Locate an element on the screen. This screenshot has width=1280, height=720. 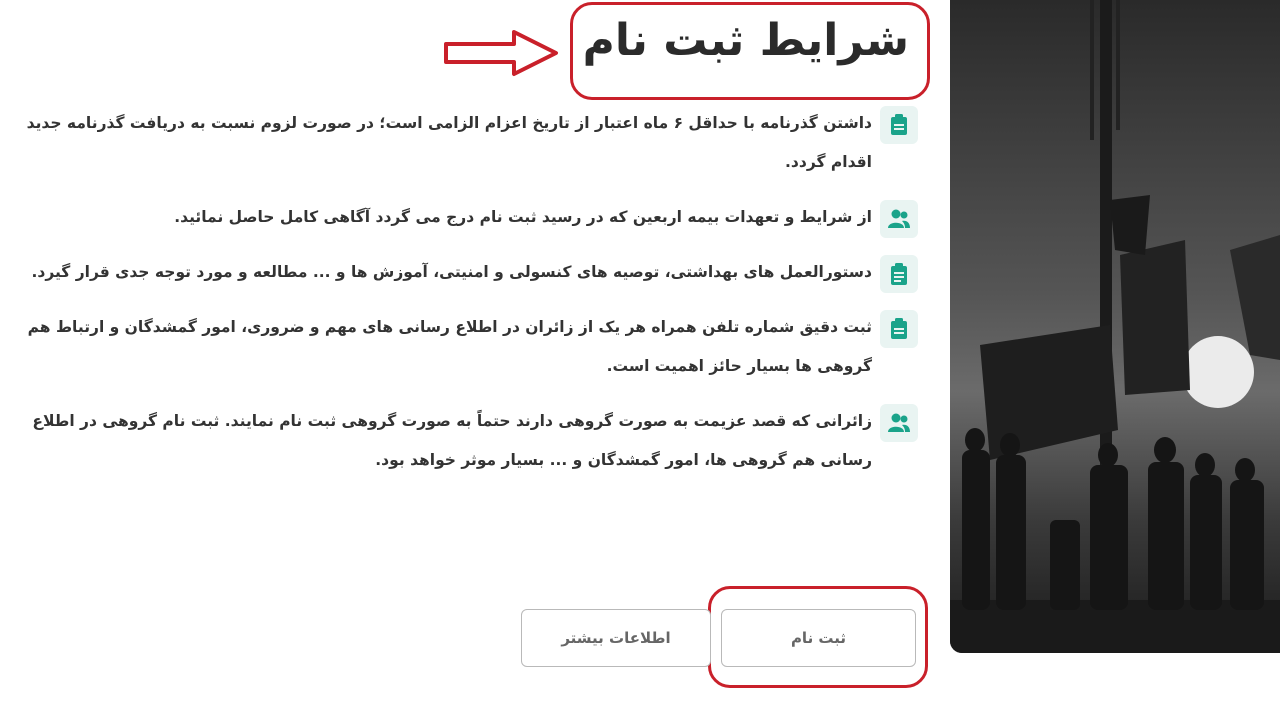
more-info-button: اطلاعات بیشتر is located at coordinates (616, 638).